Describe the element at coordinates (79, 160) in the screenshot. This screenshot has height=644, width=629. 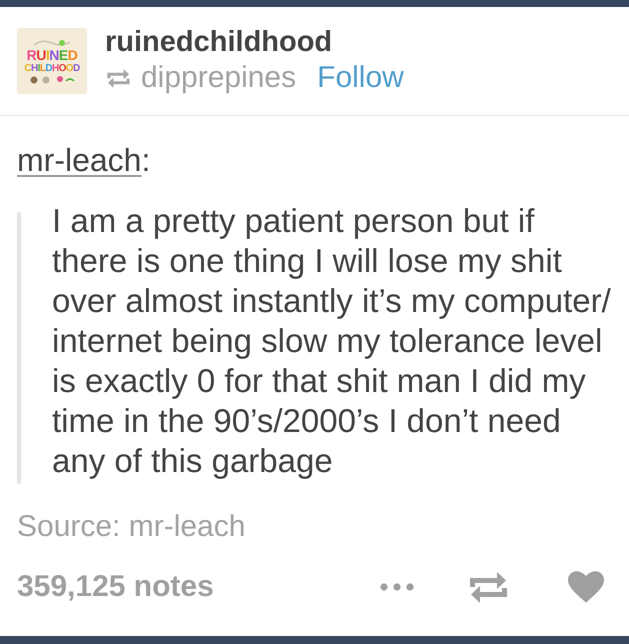
I see `author-link: mr-leach` at that location.